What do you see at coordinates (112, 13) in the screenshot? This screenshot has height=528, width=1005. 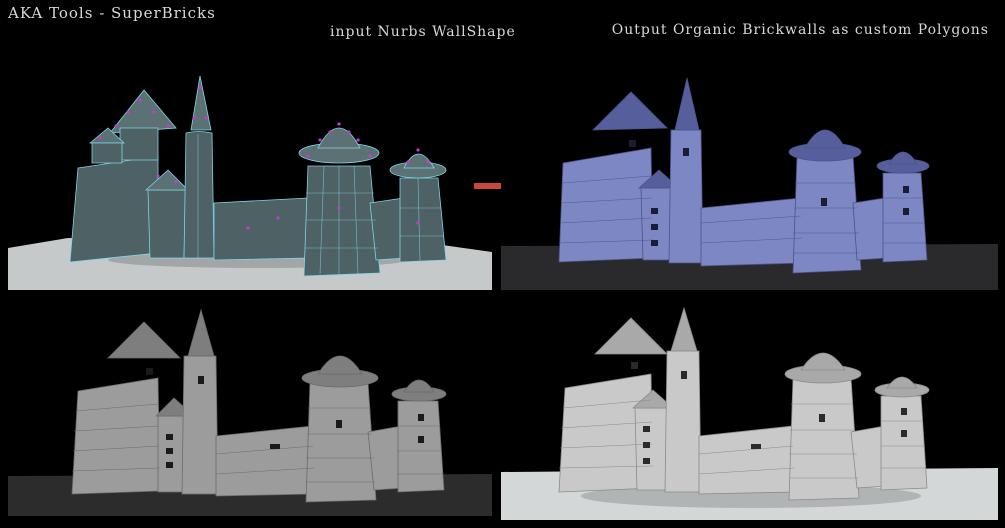 I see `app-title: AKA Tools - SuperBricks` at bounding box center [112, 13].